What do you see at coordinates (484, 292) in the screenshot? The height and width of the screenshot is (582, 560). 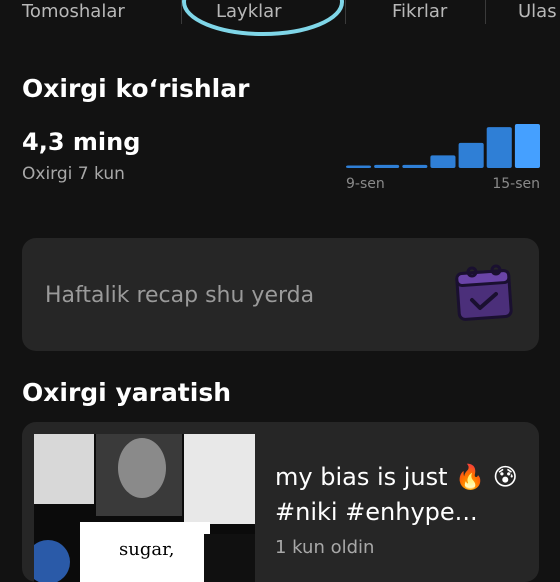 I see `calendar-check-icon` at bounding box center [484, 292].